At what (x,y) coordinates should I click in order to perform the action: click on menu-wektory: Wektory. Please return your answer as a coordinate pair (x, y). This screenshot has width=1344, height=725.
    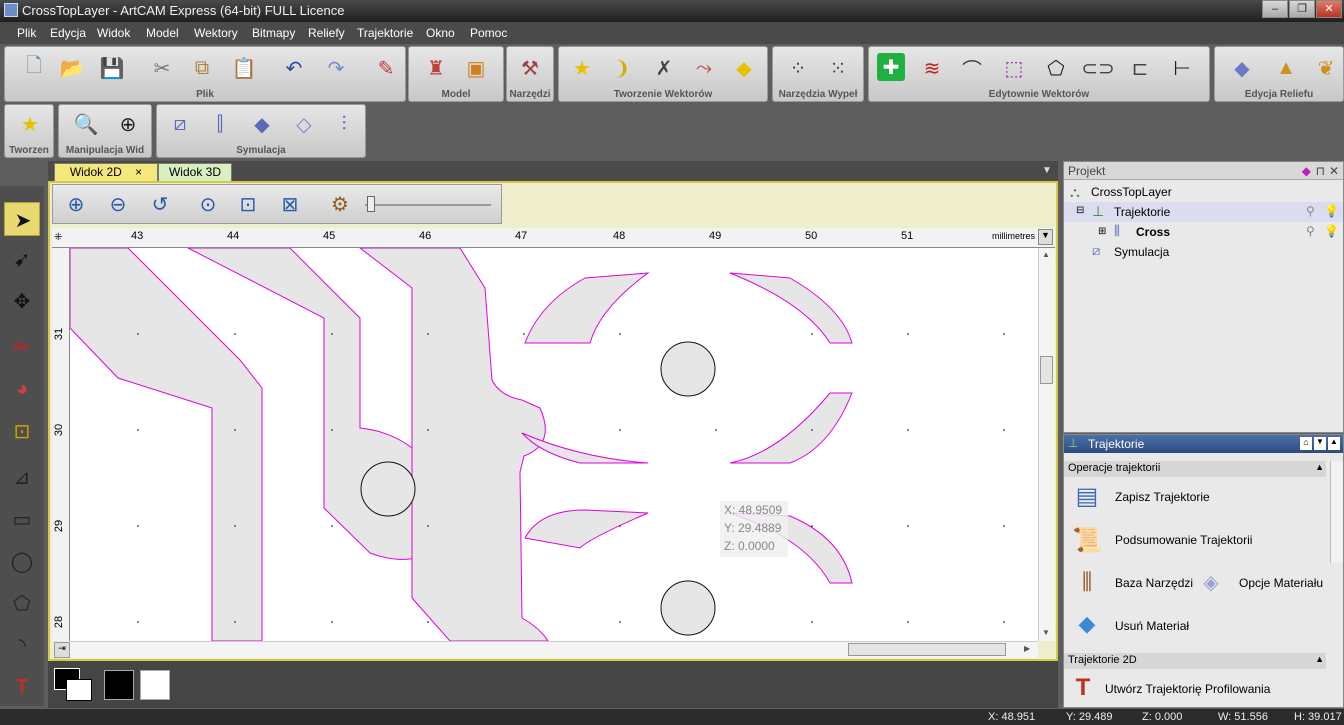
    Looking at the image, I should click on (216, 33).